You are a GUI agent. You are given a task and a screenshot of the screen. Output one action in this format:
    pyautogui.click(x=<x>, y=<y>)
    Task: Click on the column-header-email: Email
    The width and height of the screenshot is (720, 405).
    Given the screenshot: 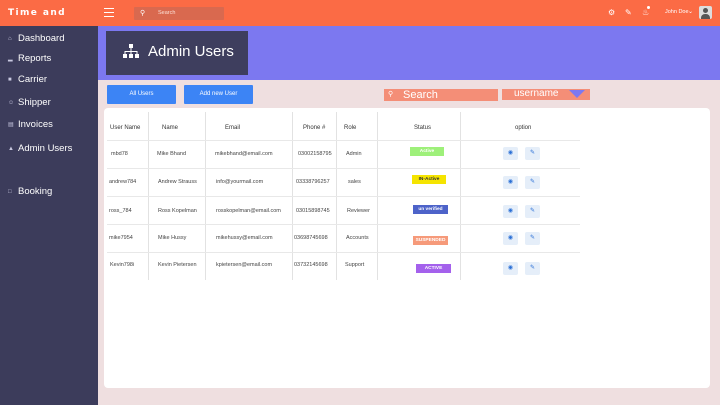 What is the action you would take?
    pyautogui.click(x=232, y=128)
    